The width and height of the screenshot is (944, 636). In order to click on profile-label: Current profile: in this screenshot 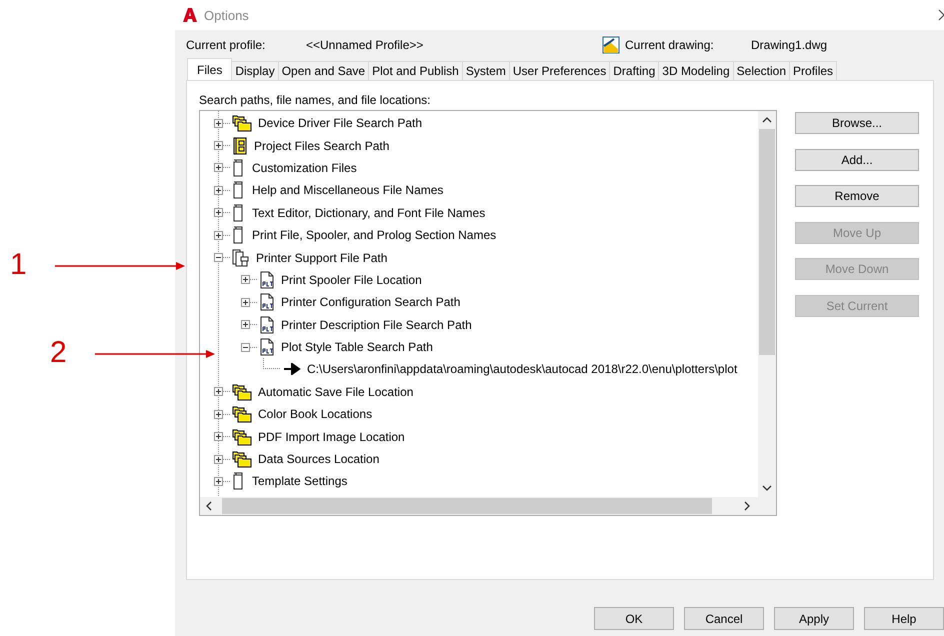, I will do `click(226, 45)`.